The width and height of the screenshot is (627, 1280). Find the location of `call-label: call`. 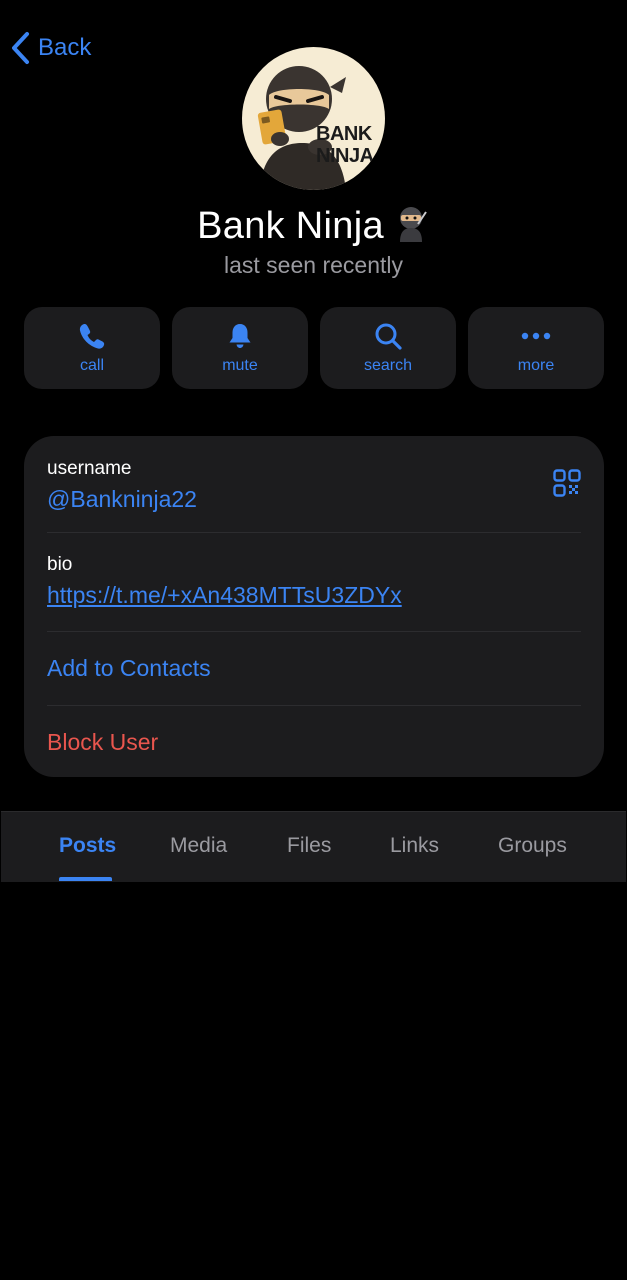

call-label: call is located at coordinates (91, 365).